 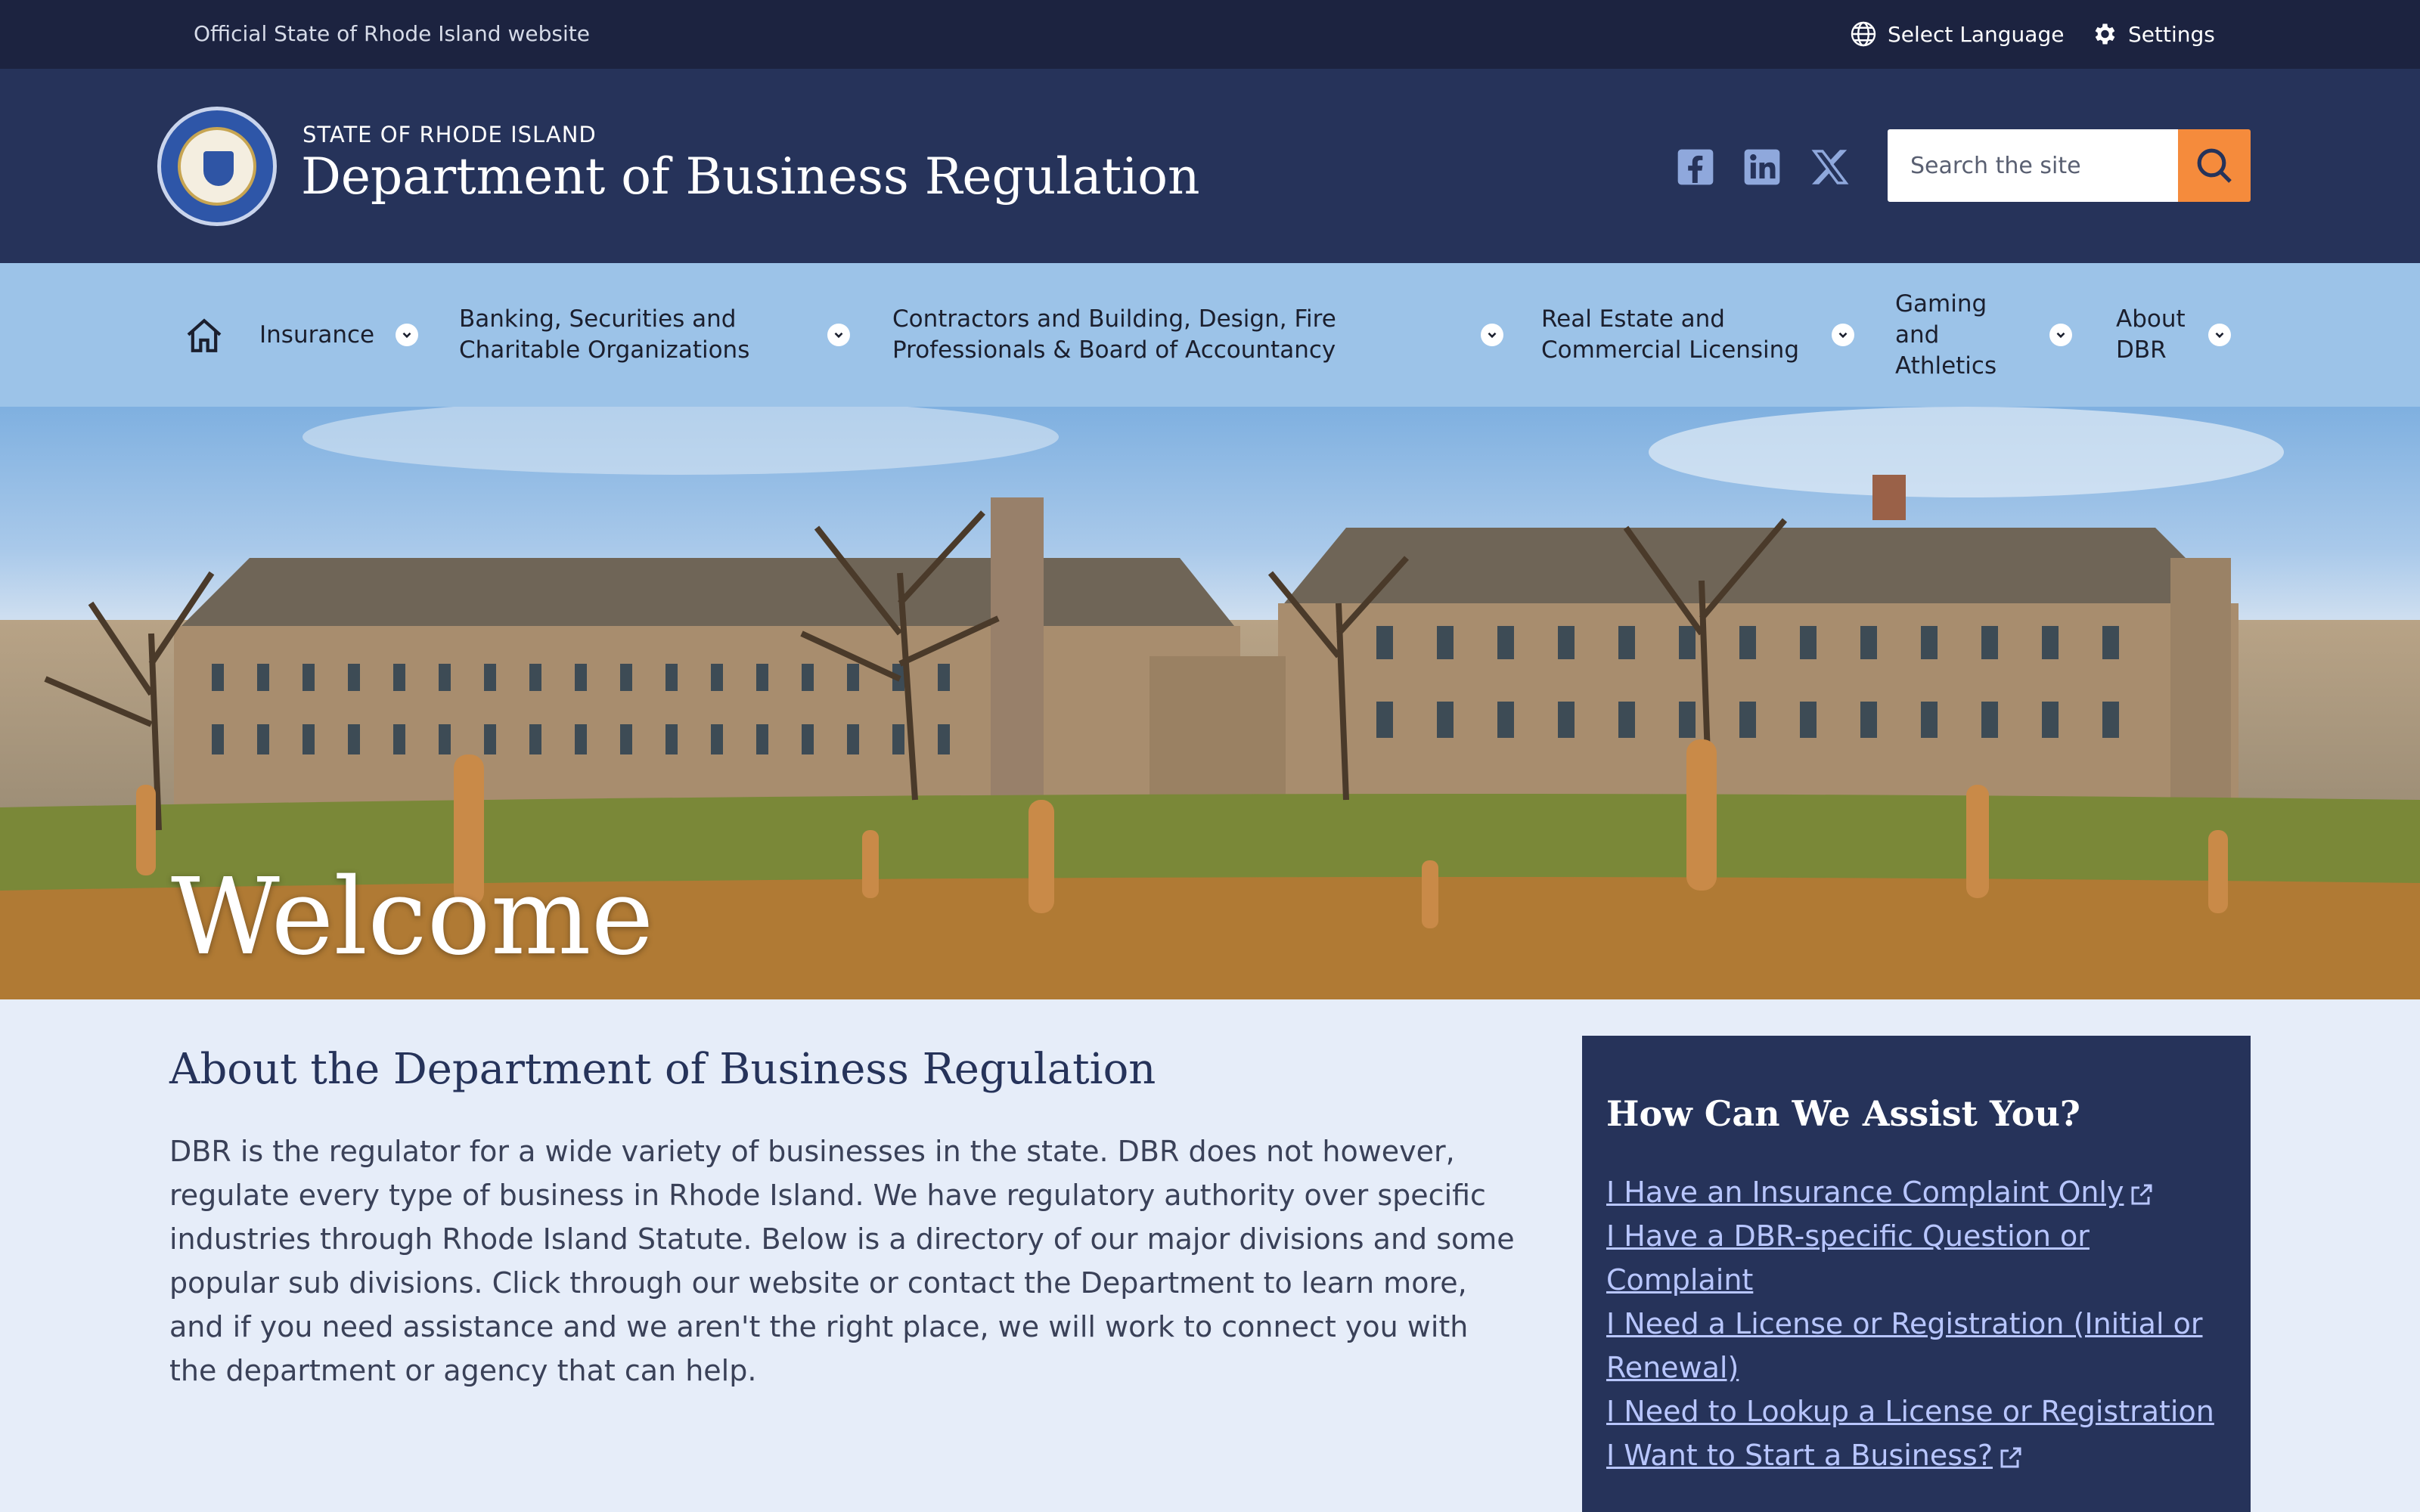 What do you see at coordinates (1762, 167) in the screenshot?
I see `linkedin-icon` at bounding box center [1762, 167].